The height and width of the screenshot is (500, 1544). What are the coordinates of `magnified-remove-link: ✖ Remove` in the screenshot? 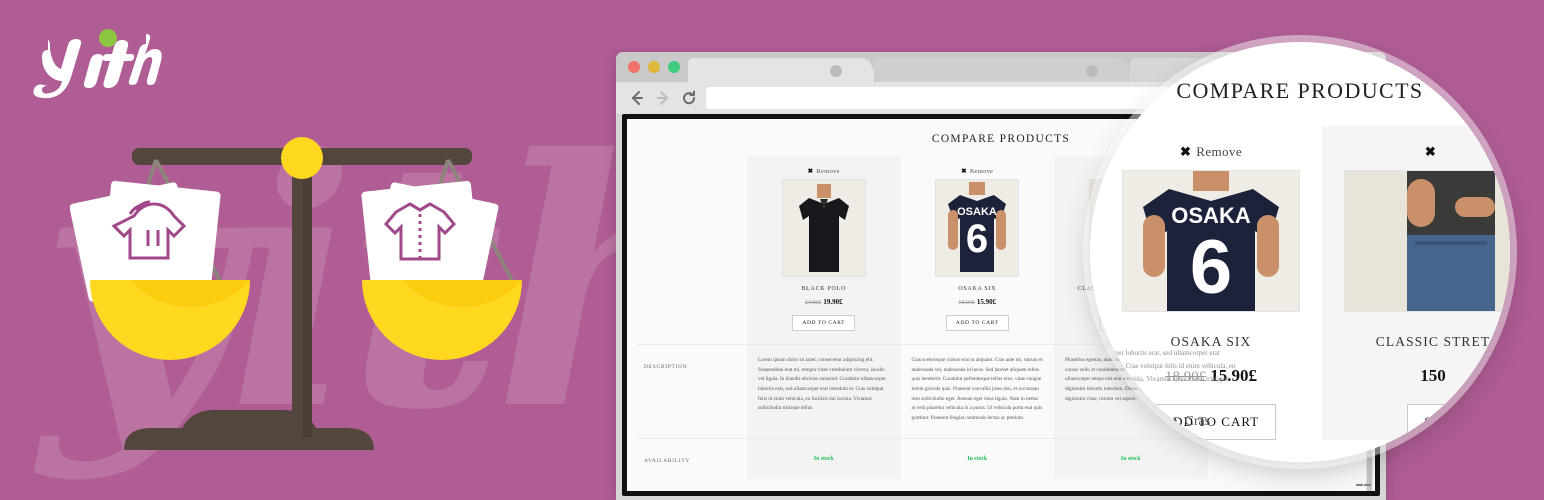 It's located at (1211, 148).